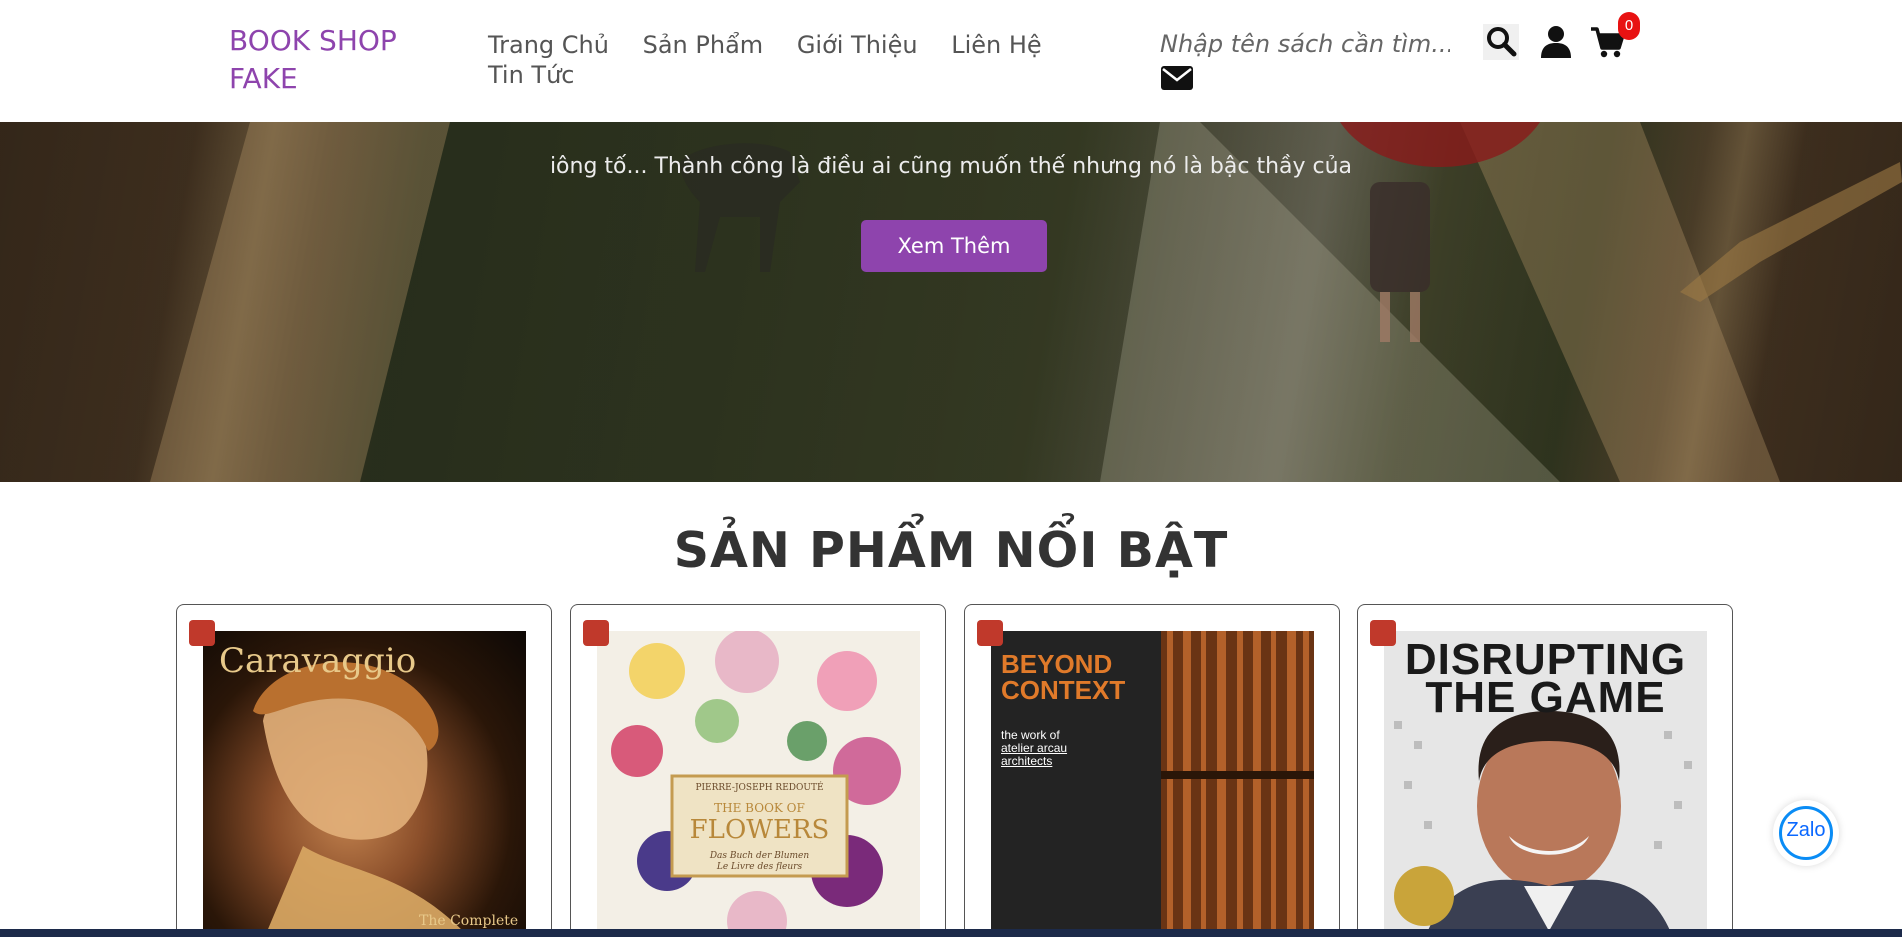  What do you see at coordinates (954, 246) in the screenshot?
I see `see-more-button: Xem Thêm` at bounding box center [954, 246].